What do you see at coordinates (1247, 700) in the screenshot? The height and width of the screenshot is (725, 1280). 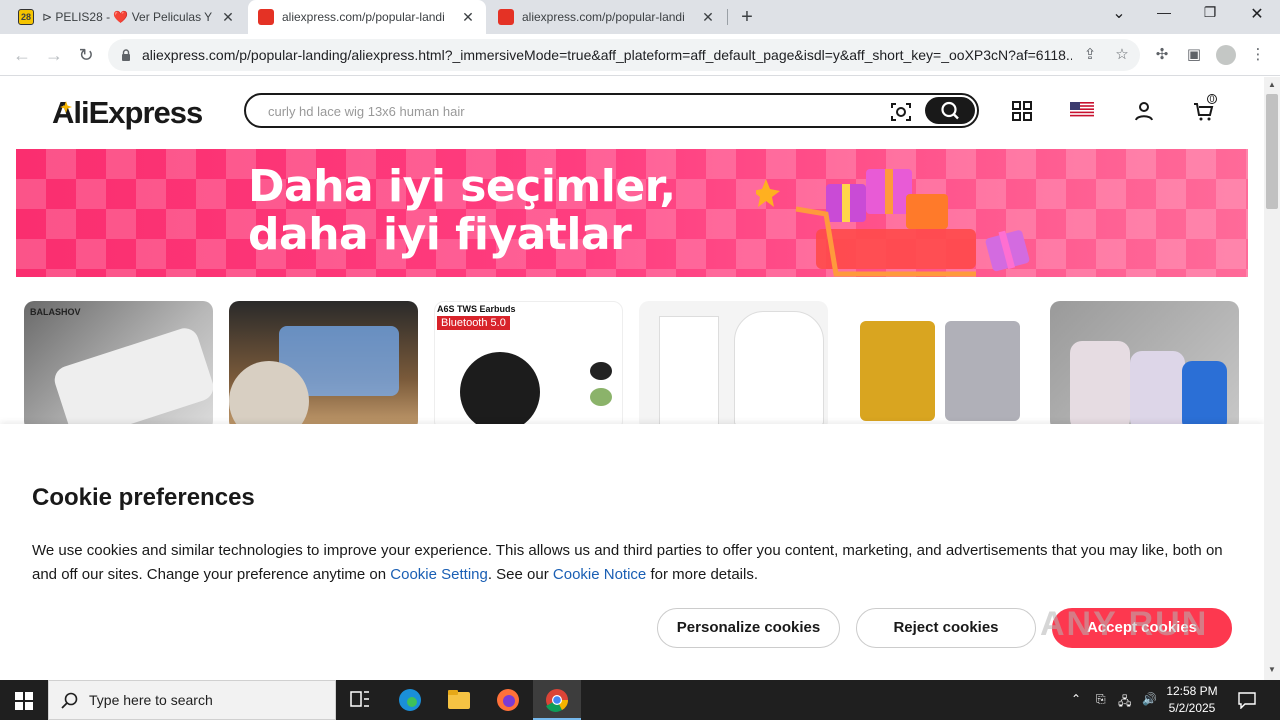 I see `notifications-icon` at bounding box center [1247, 700].